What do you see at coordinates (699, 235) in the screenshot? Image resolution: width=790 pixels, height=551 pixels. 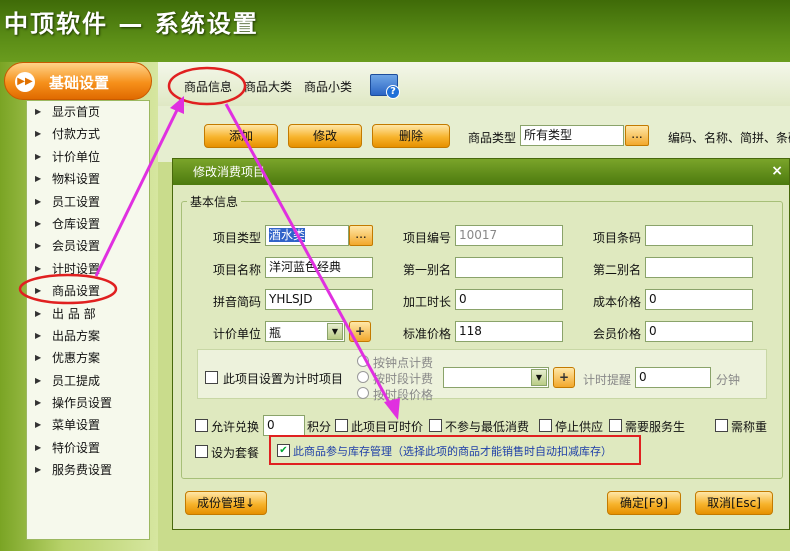 I see `item-barcode-field` at bounding box center [699, 235].